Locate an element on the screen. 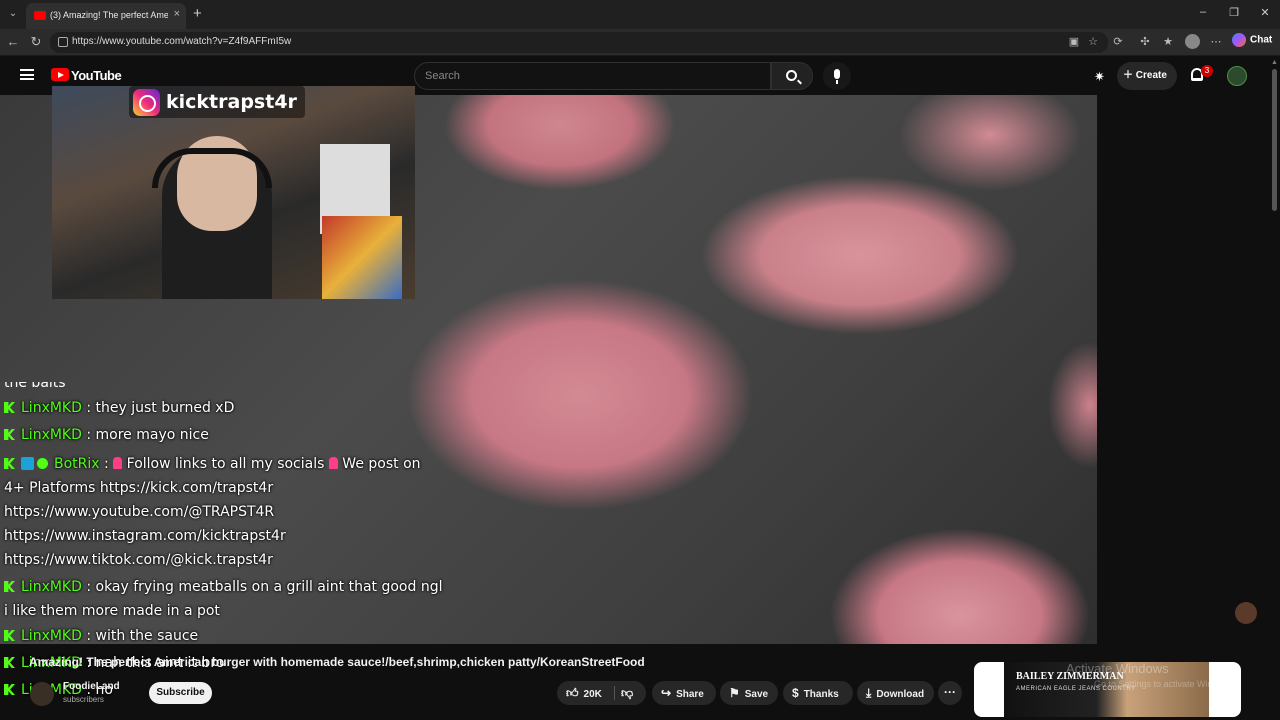  chat-text: Follow links to all my socials is located at coordinates (225, 464).